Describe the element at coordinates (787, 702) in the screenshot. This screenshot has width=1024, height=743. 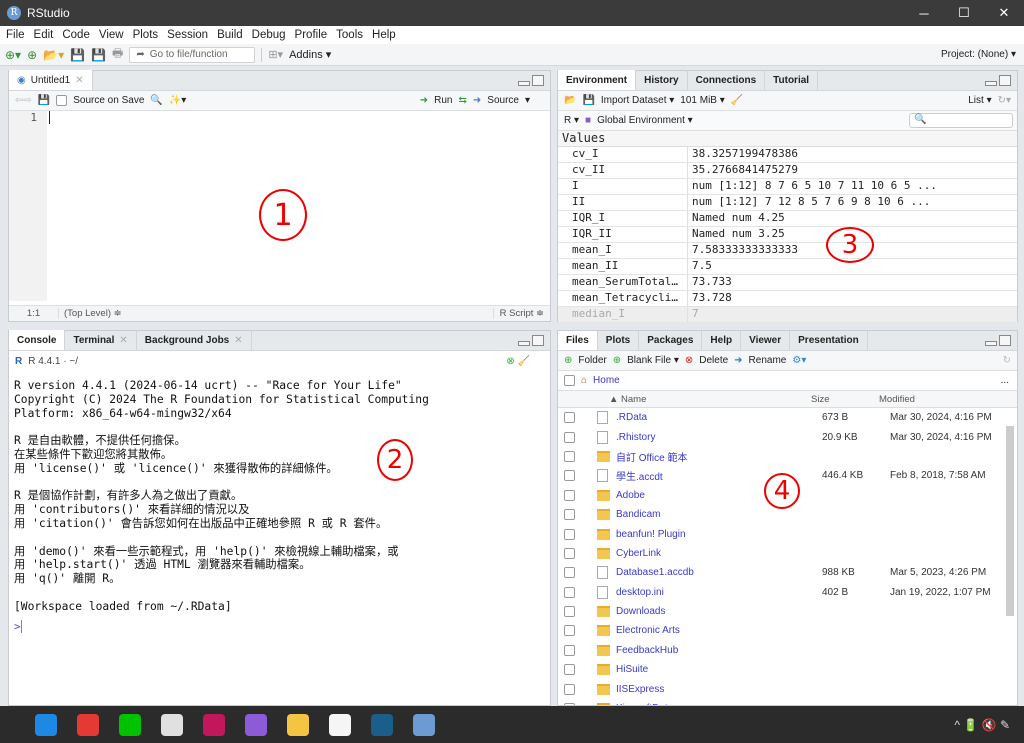
I see `file-row: KingsoftData` at that location.